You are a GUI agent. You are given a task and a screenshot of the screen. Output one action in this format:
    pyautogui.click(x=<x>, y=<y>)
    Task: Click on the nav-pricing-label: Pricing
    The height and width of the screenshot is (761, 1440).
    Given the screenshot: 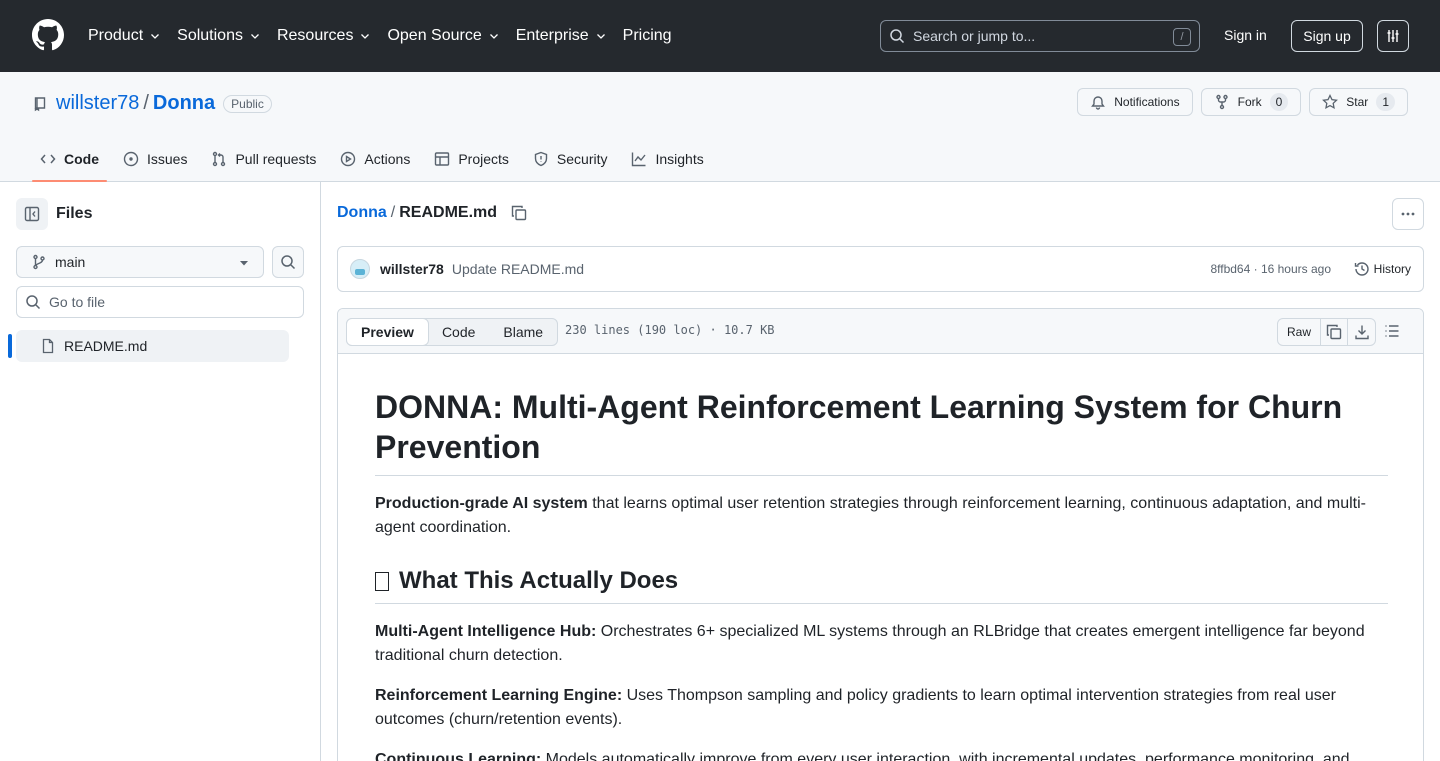 What is the action you would take?
    pyautogui.click(x=647, y=35)
    